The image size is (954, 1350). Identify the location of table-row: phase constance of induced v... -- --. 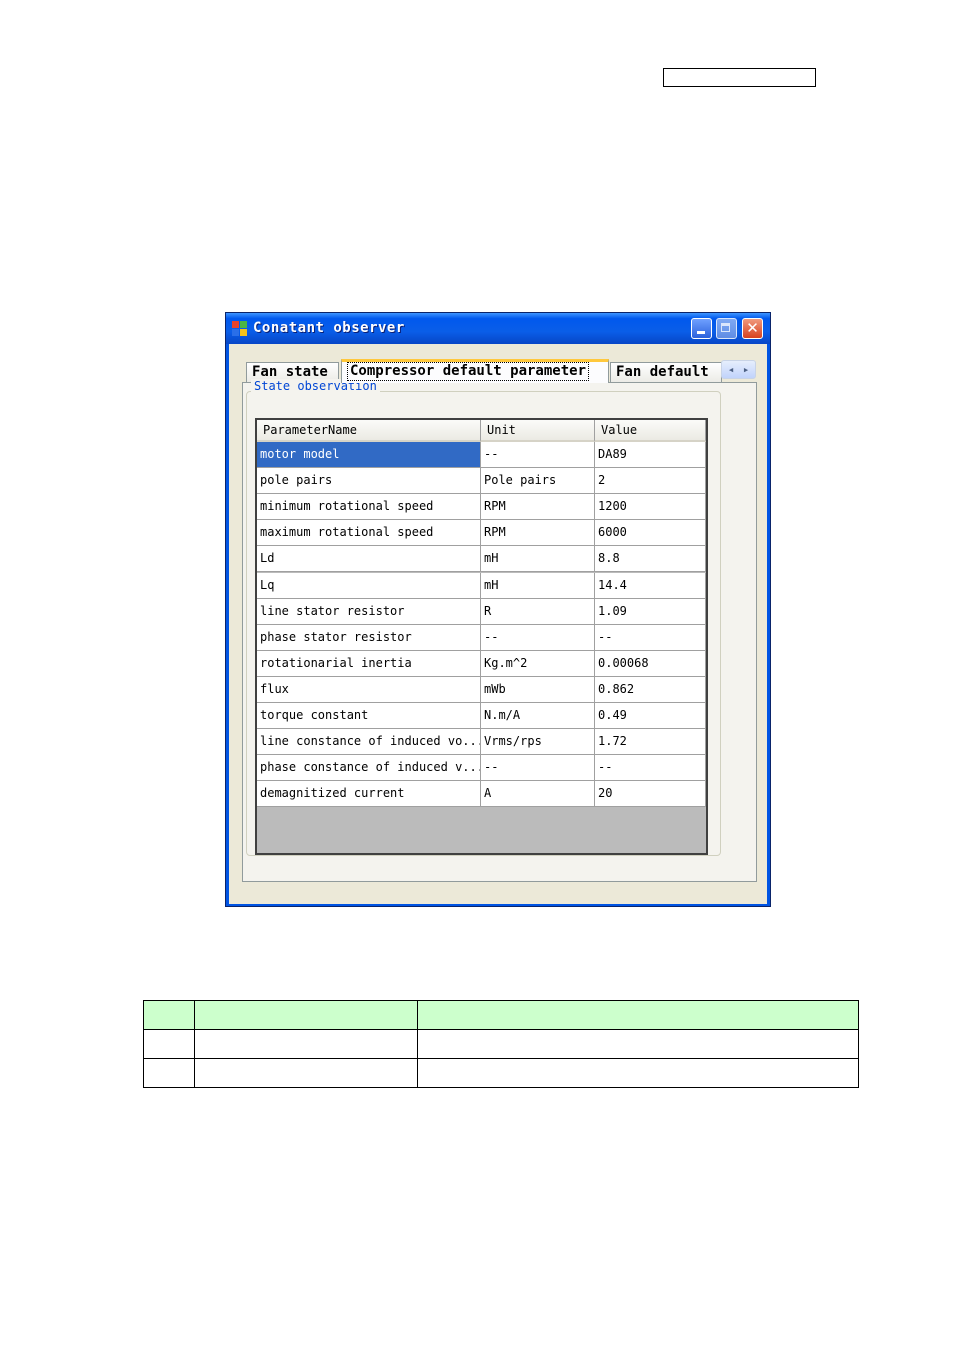
(481, 768).